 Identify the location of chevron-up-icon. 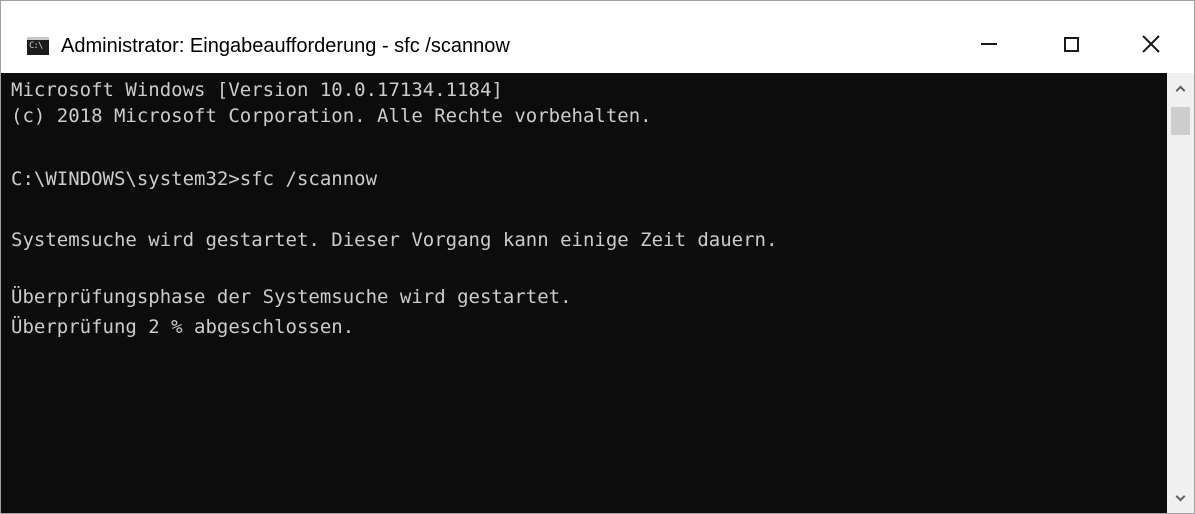
(1180, 90).